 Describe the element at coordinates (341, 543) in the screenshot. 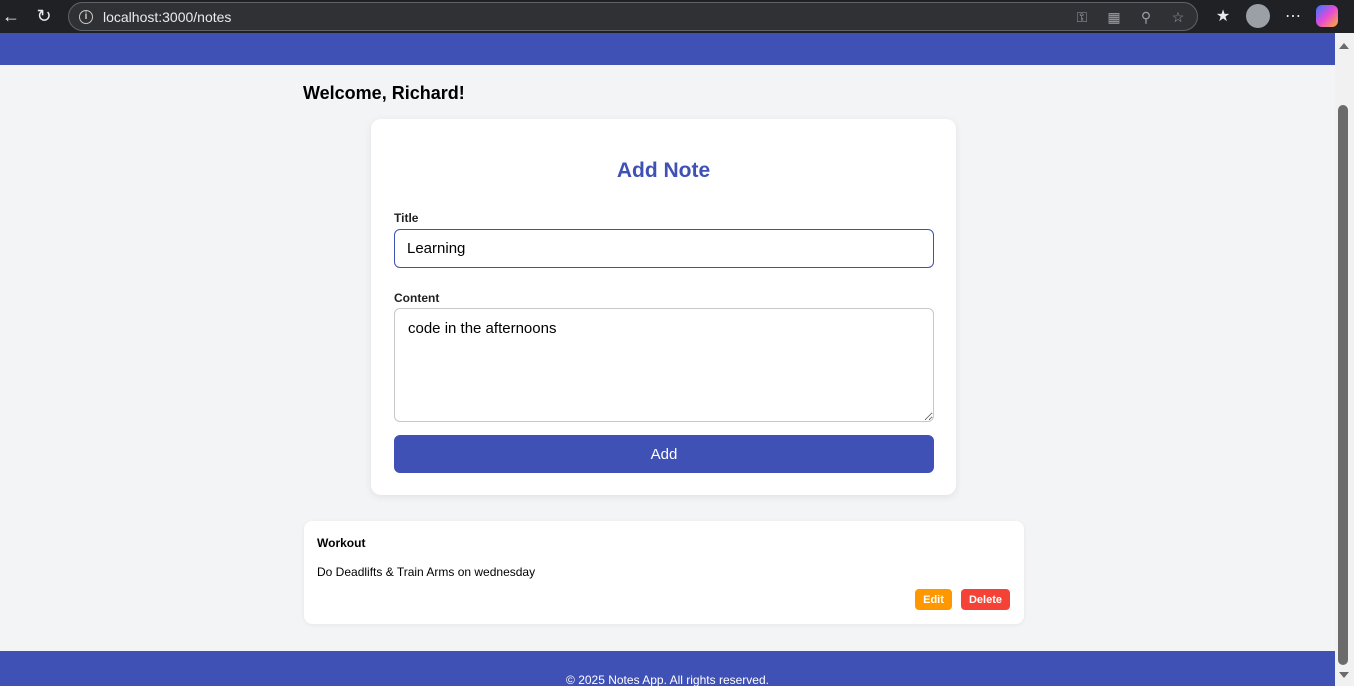

I see `note-title: Workout` at that location.